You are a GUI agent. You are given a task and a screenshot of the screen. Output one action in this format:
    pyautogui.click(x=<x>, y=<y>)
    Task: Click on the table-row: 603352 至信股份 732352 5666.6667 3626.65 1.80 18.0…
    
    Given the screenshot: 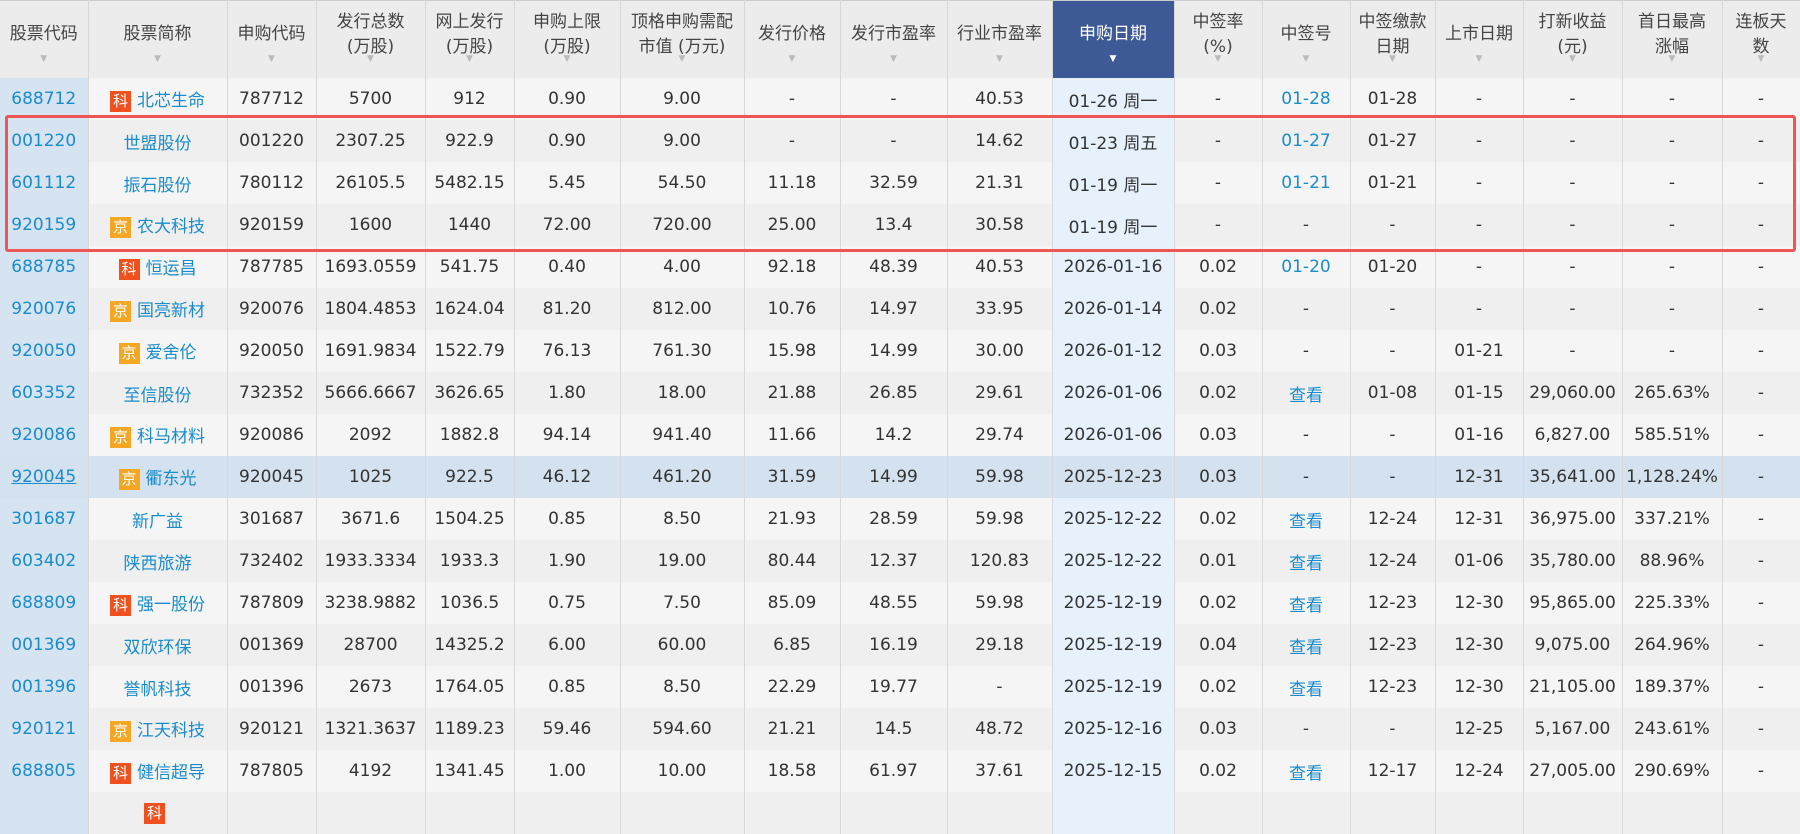 What is the action you would take?
    pyautogui.click(x=900, y=393)
    